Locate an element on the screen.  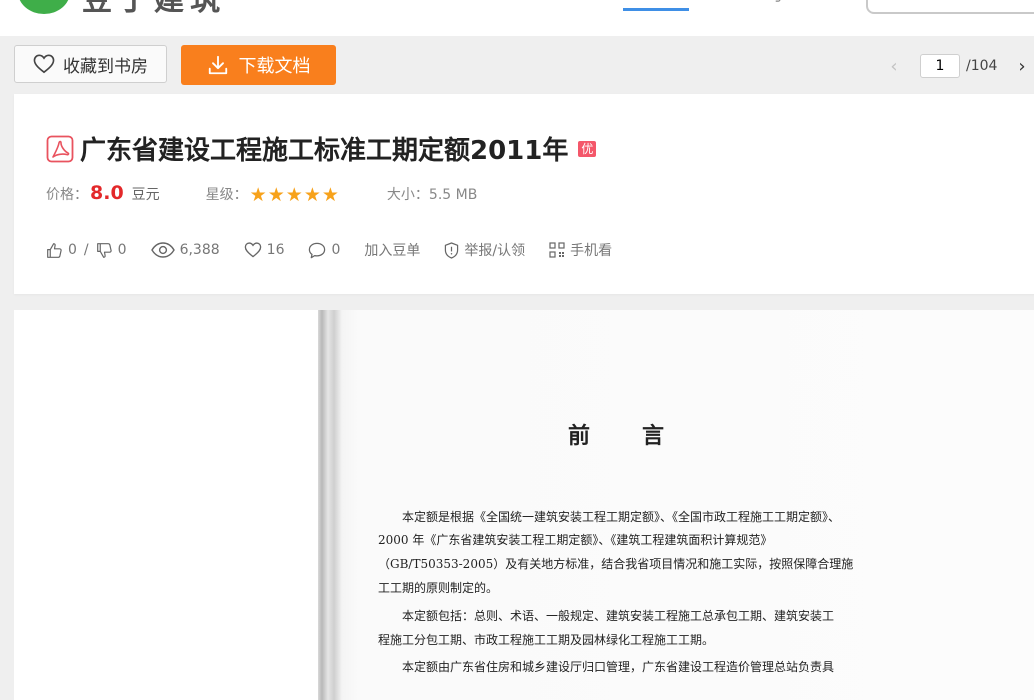
site-header: 豆丁建筑 ╯ is located at coordinates (517, 18).